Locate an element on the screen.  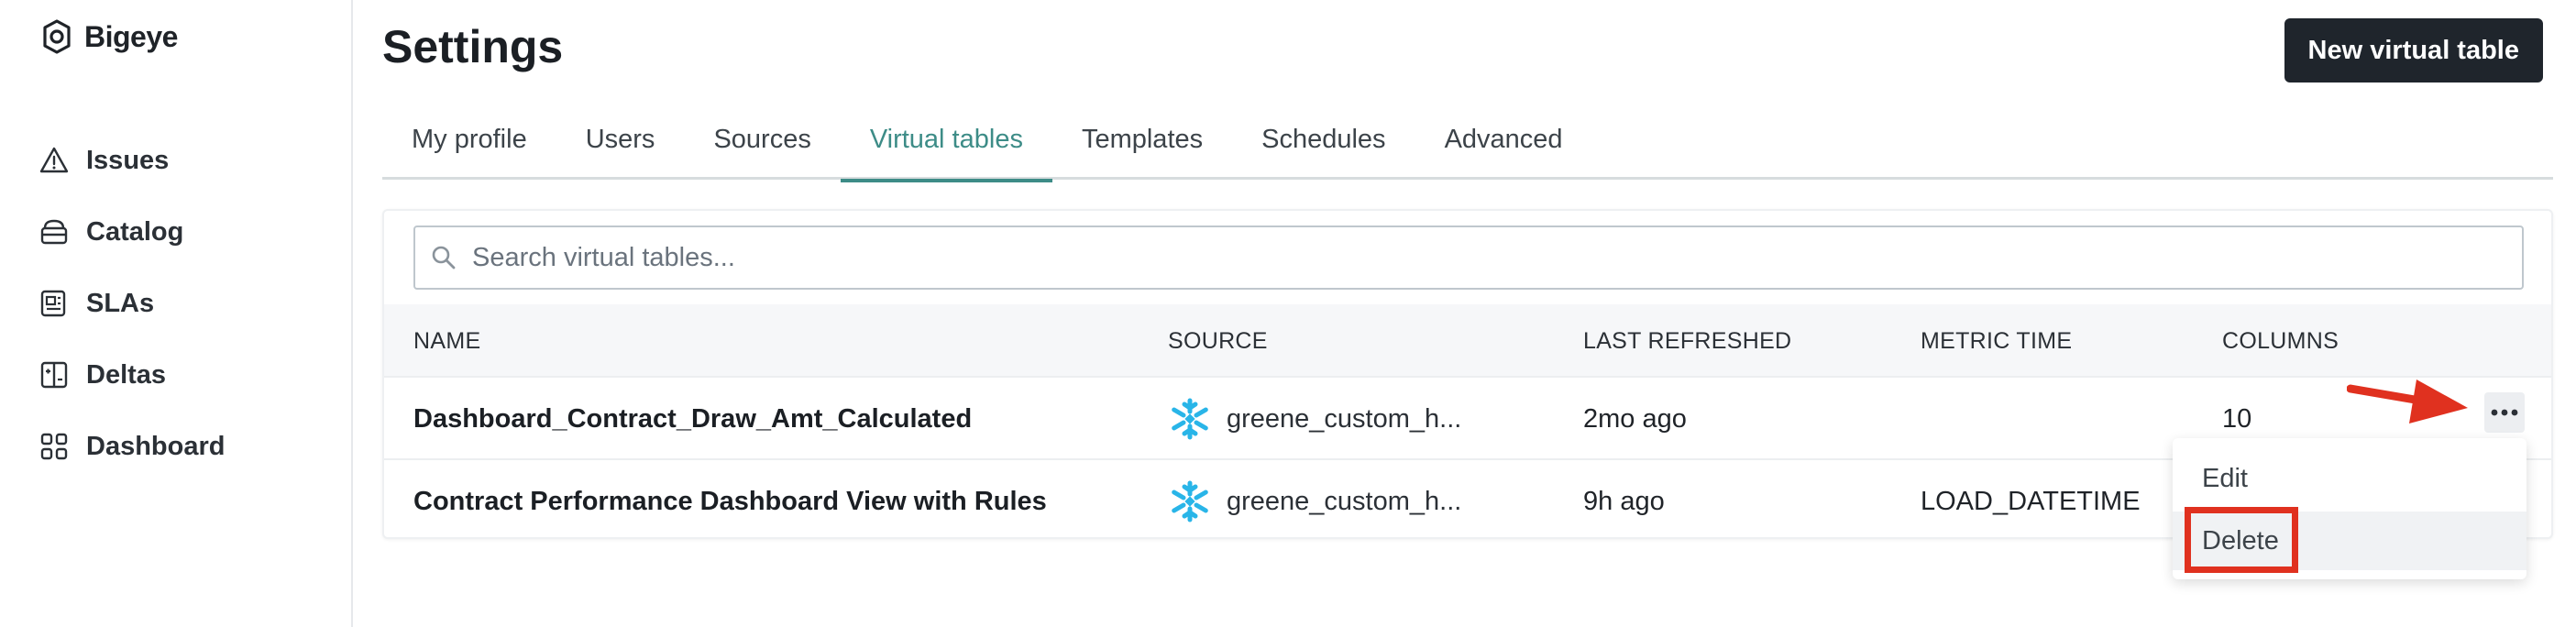
sidebar-item-catalog: Catalog is located at coordinates (132, 232).